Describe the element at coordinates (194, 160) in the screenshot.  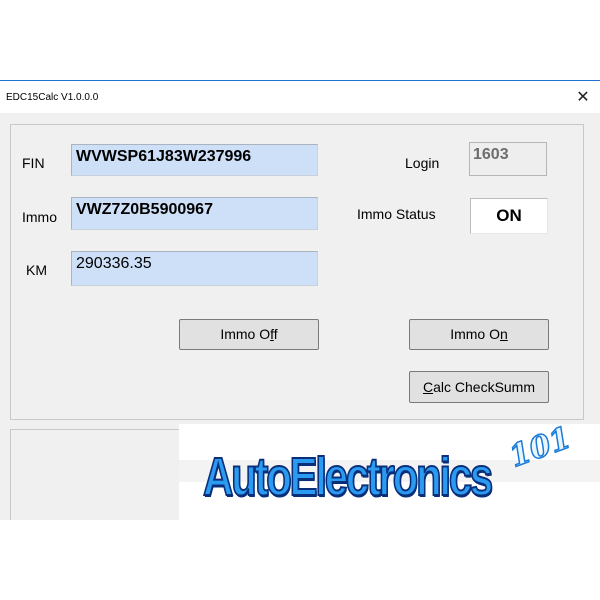
I see `fin-field: WVWSP61J83W237996` at that location.